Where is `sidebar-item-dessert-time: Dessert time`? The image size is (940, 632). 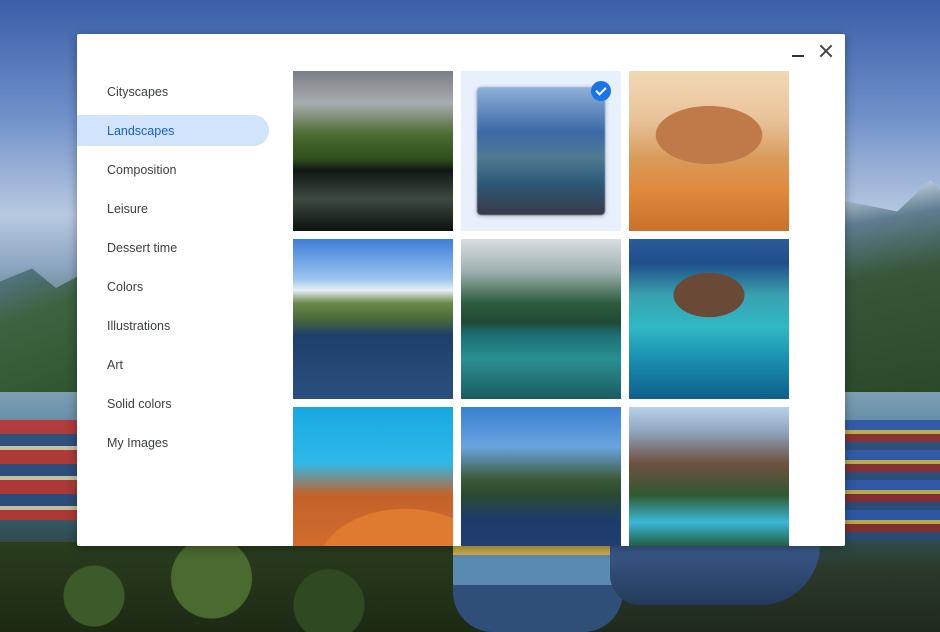 sidebar-item-dessert-time: Dessert time is located at coordinates (173, 247).